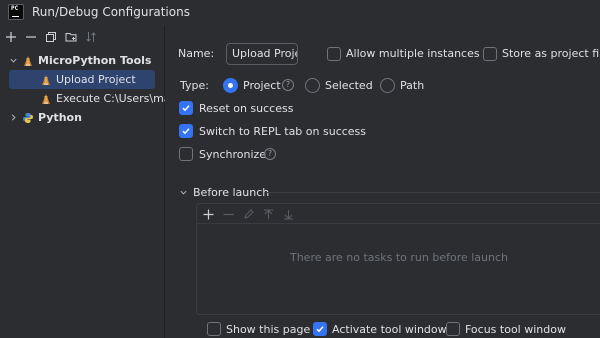  I want to click on edit-task-icon, so click(248, 214).